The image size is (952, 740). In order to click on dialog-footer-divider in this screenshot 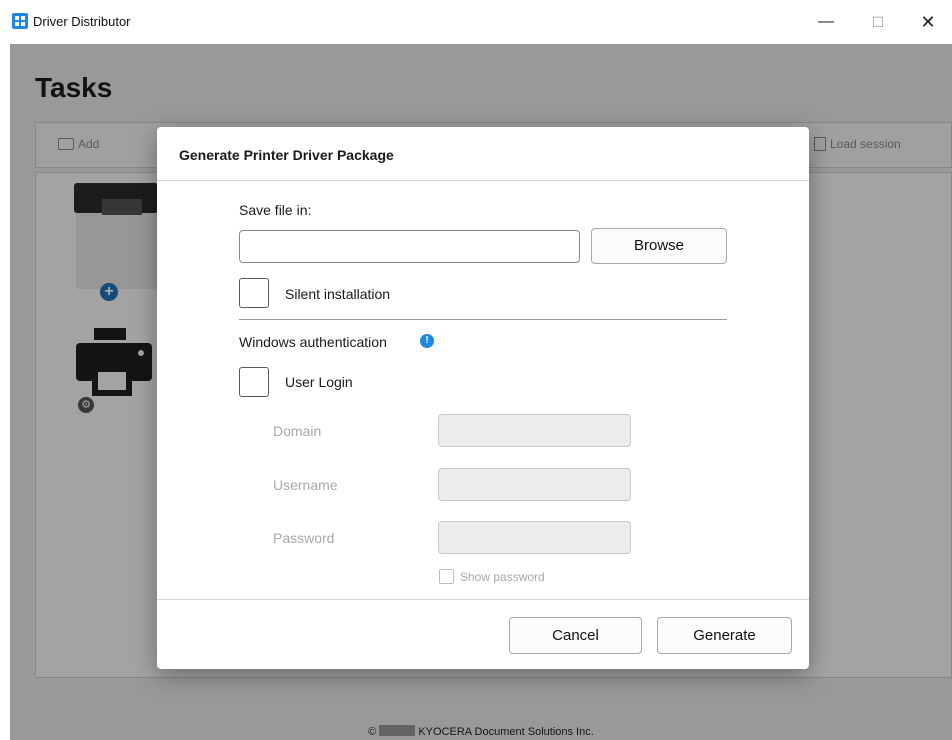, I will do `click(483, 599)`.